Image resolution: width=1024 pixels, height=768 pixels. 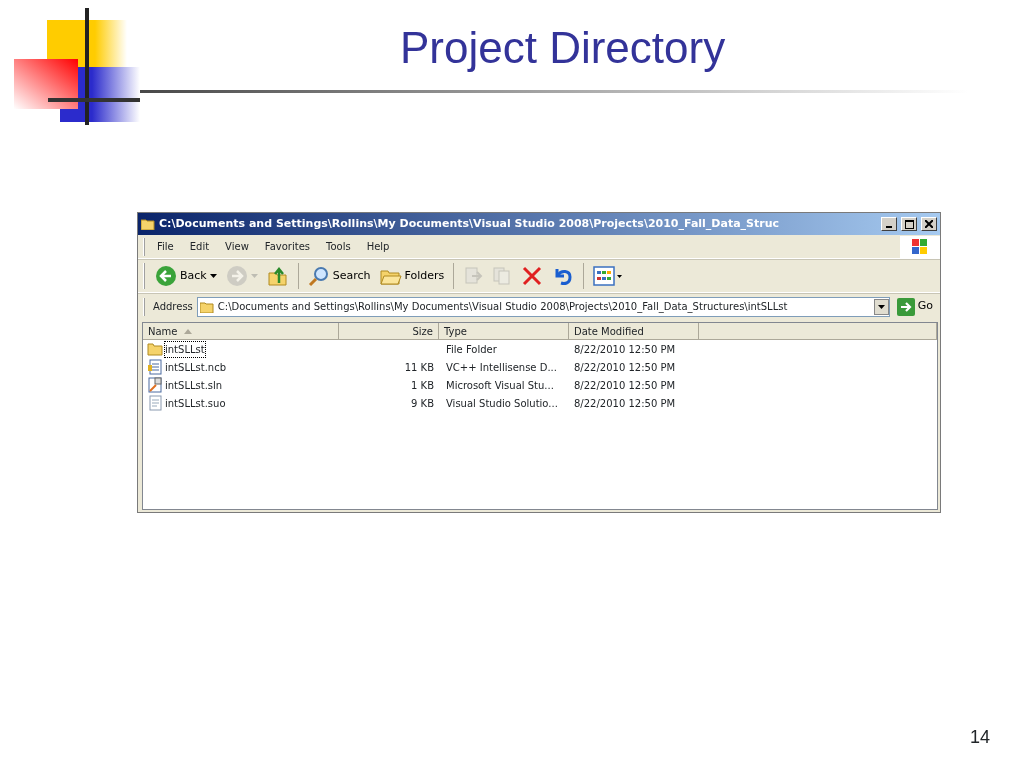 What do you see at coordinates (389, 331) in the screenshot?
I see `column-header: Size` at bounding box center [389, 331].